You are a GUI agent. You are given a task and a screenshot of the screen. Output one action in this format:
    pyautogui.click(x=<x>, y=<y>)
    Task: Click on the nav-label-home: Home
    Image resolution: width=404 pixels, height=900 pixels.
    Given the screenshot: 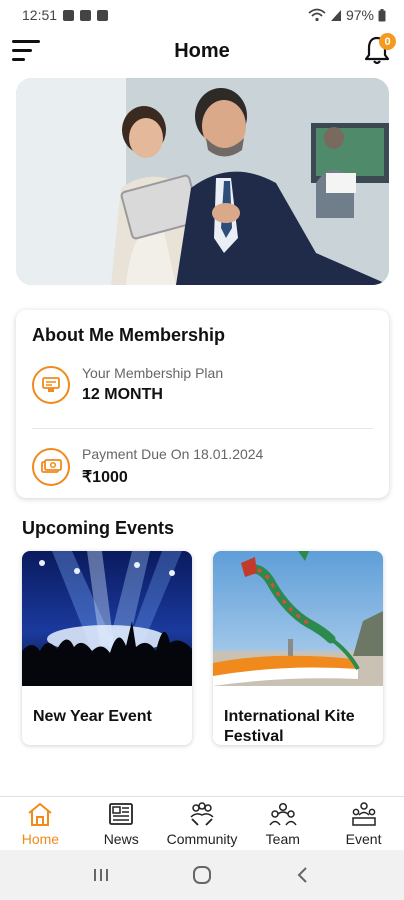 What is the action you would take?
    pyautogui.click(x=40, y=839)
    